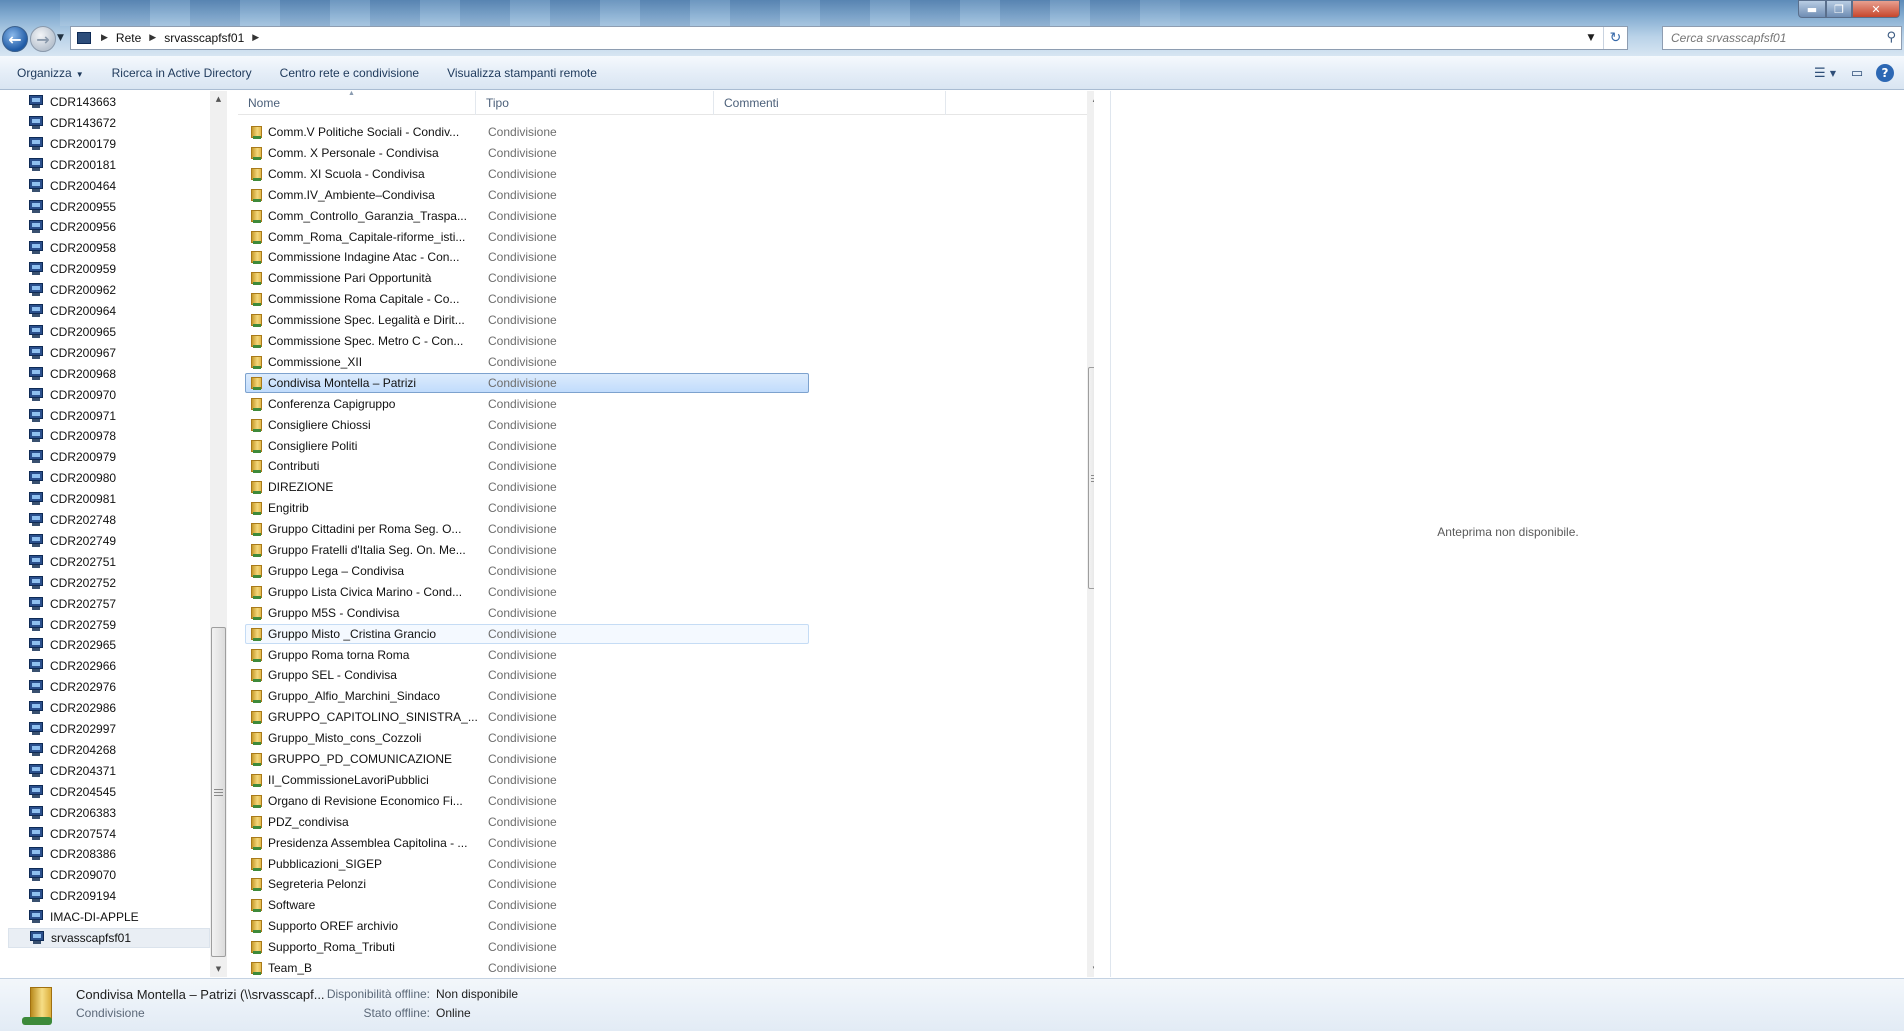  Describe the element at coordinates (527, 613) in the screenshot. I see `file-row: Gruppo M5S - Condivisa Condivisione` at that location.